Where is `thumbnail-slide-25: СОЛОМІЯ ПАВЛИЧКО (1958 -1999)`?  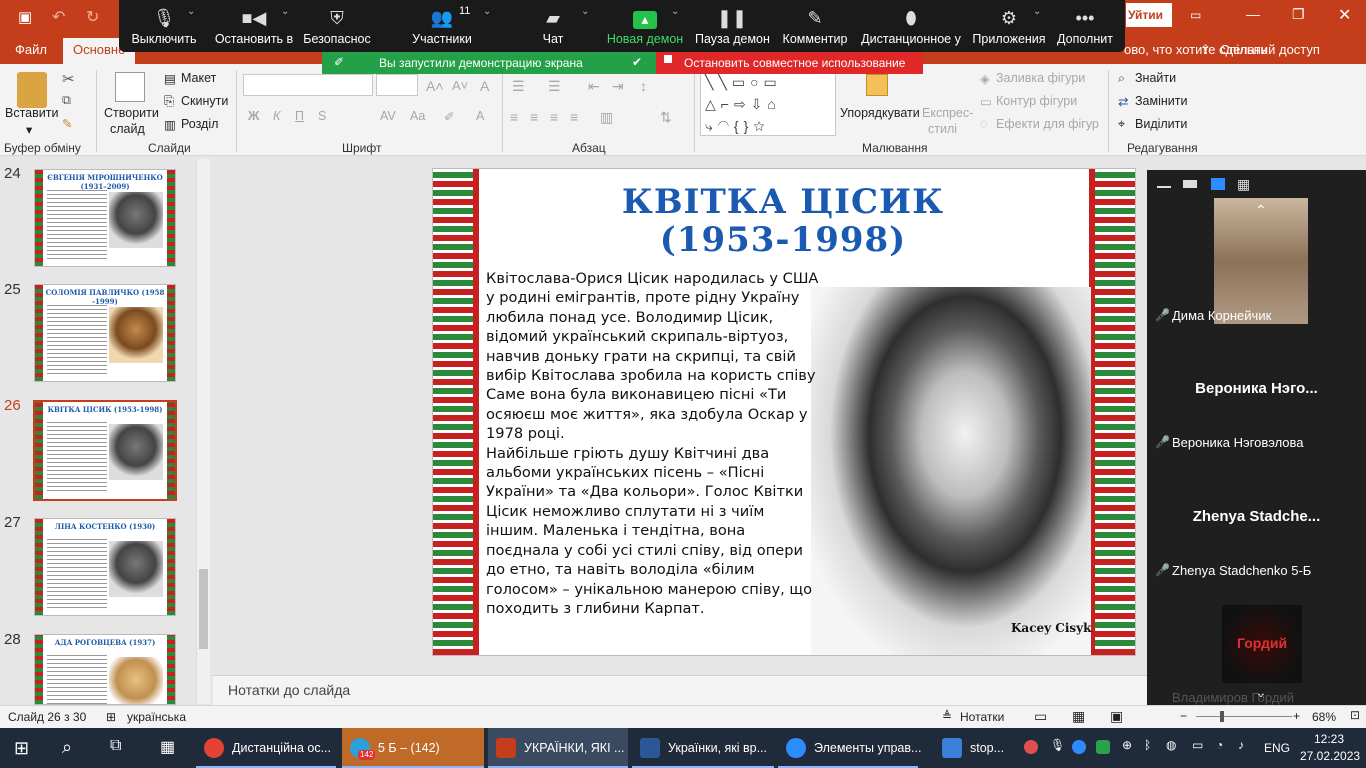 thumbnail-slide-25: СОЛОМІЯ ПАВЛИЧКО (1958 -1999) is located at coordinates (105, 333).